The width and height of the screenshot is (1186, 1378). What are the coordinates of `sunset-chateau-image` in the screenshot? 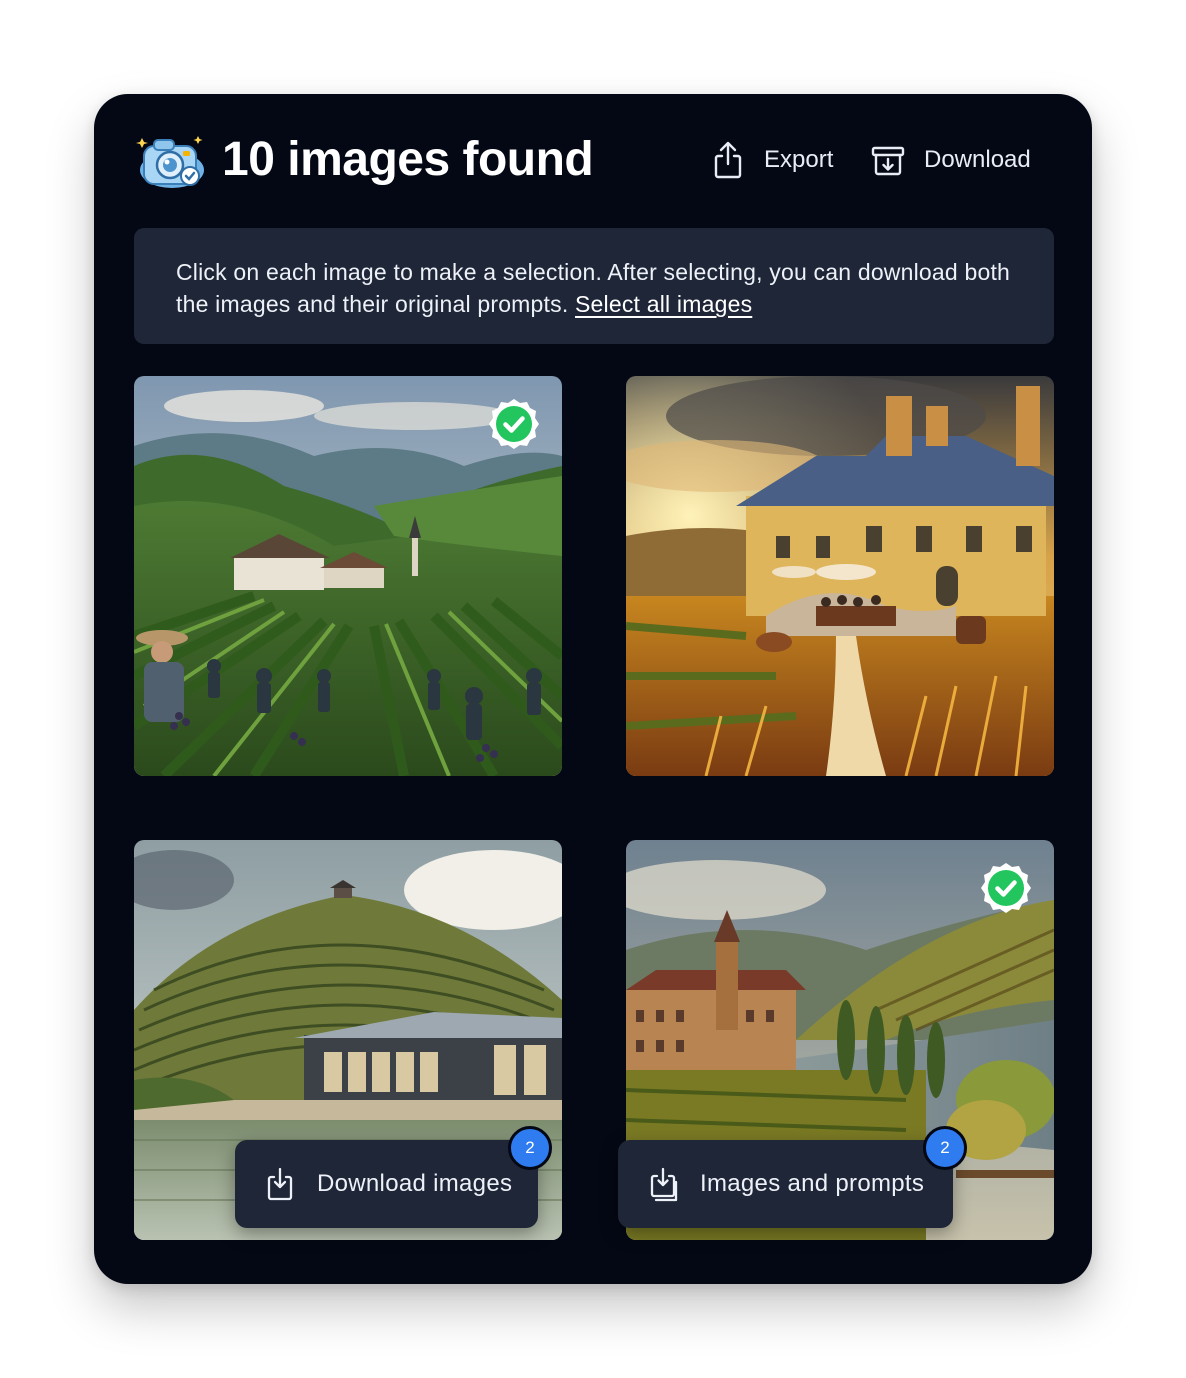 It's located at (840, 576).